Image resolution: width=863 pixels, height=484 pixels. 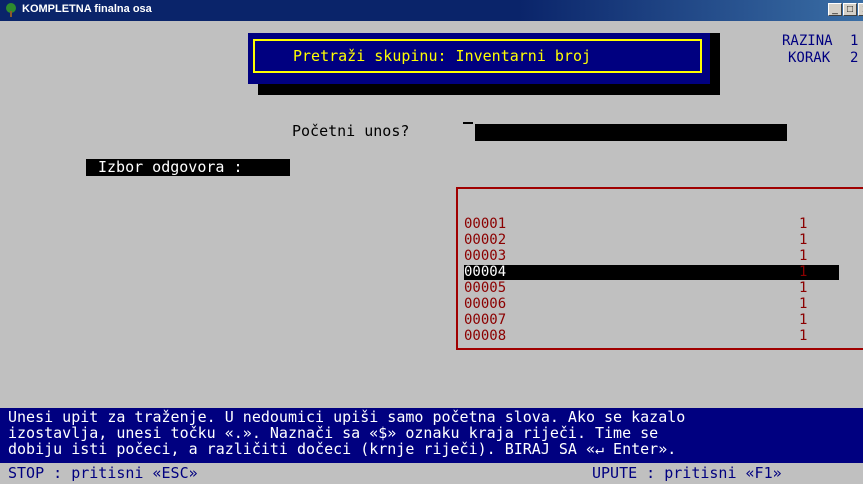 I want to click on item-code: 00005, so click(x=485, y=288).